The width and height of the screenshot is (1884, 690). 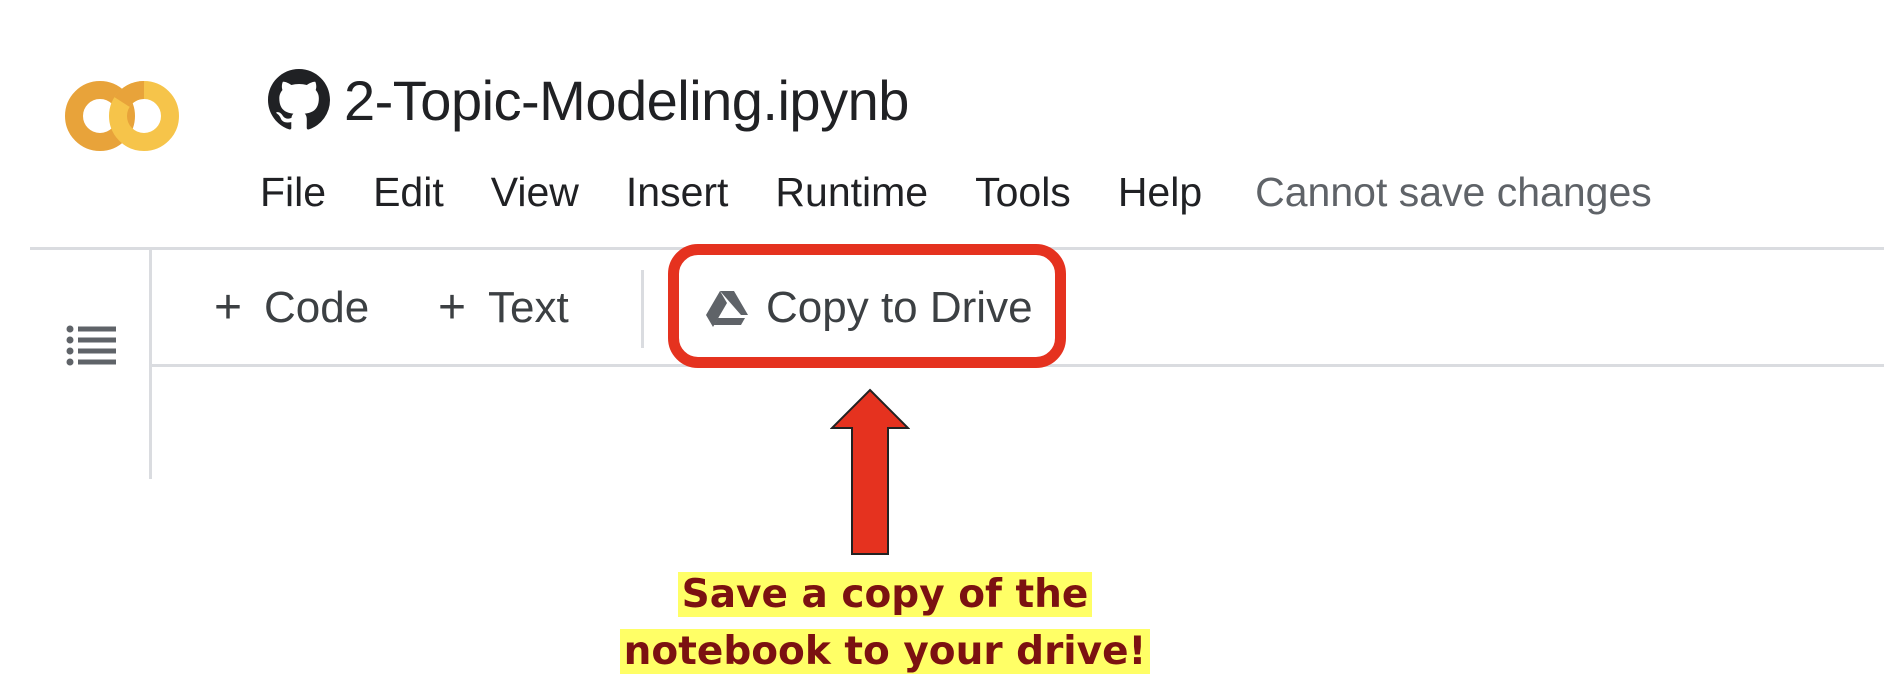 What do you see at coordinates (1453, 192) in the screenshot?
I see `save-status-text: Cannot save changes` at bounding box center [1453, 192].